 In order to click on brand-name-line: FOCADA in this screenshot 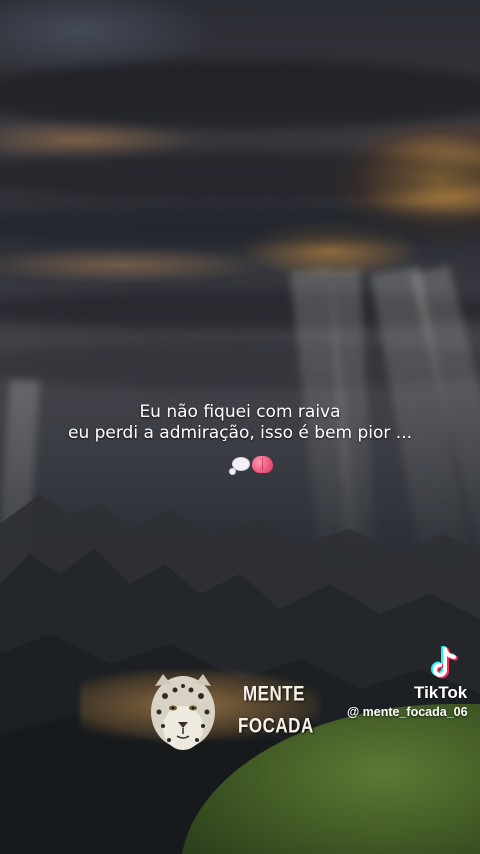, I will do `click(276, 725)`.